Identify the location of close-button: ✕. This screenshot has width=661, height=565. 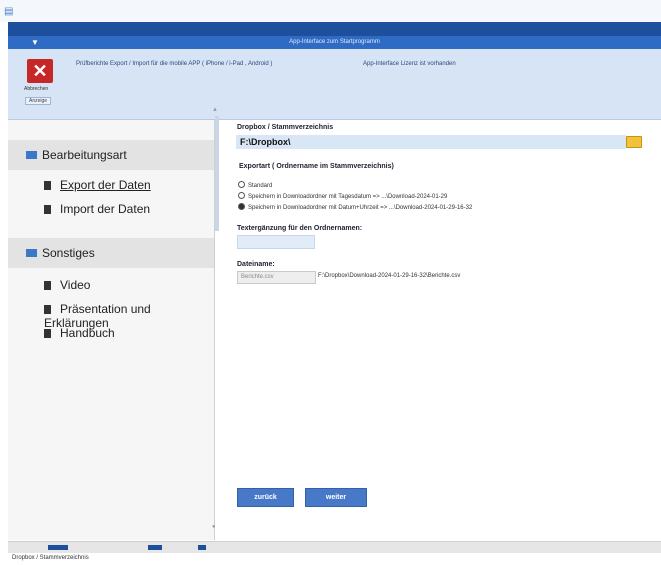
(40, 71).